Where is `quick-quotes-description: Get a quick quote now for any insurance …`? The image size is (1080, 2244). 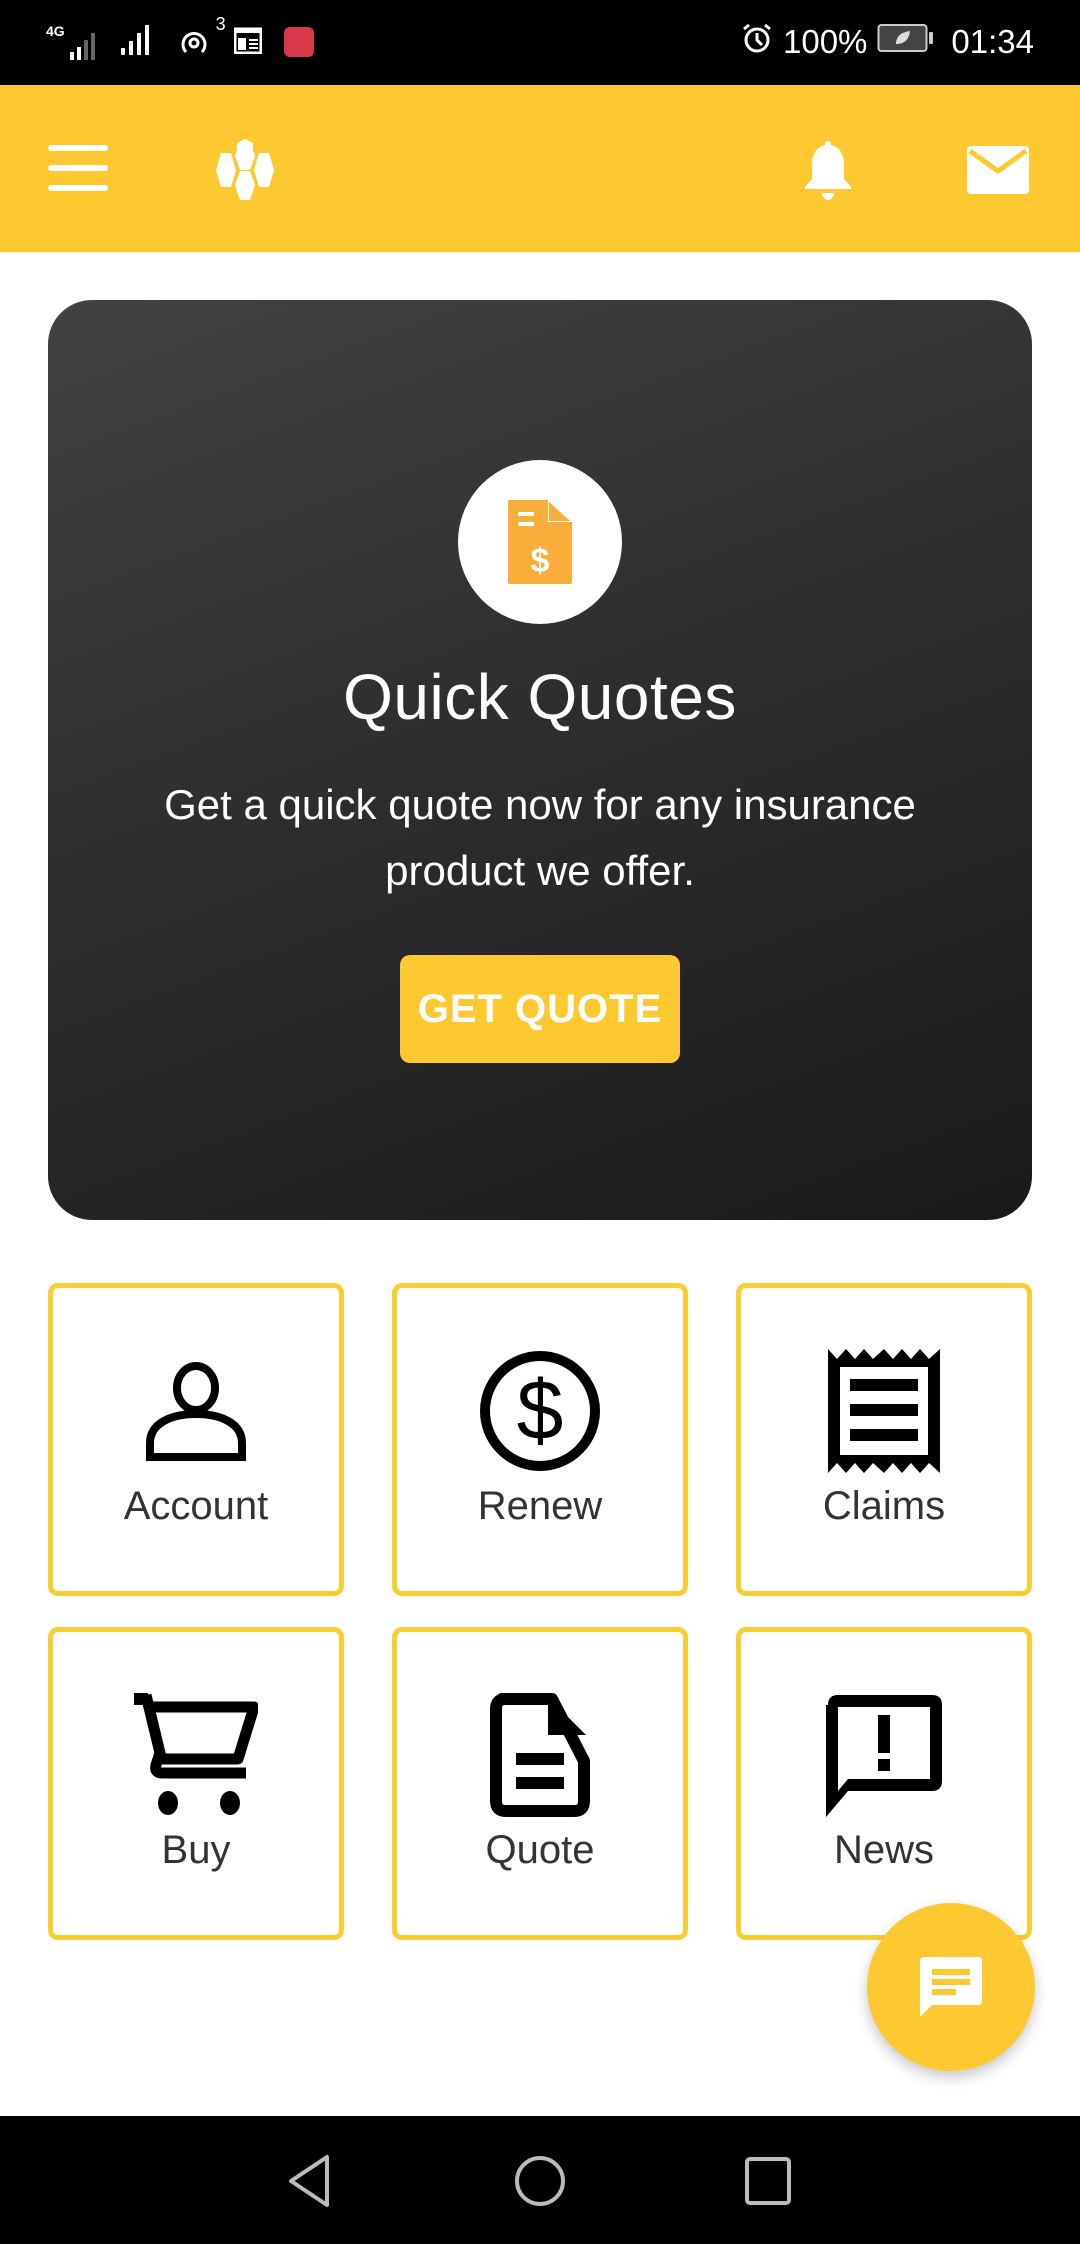 quick-quotes-description: Get a quick quote now for any insurance … is located at coordinates (540, 837).